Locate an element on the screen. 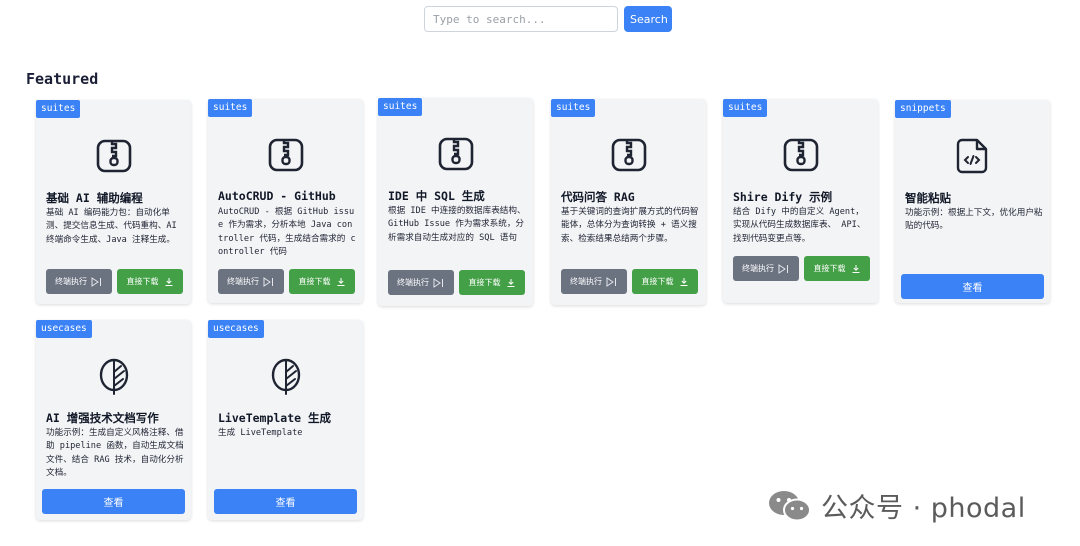  search-input is located at coordinates (521, 19).